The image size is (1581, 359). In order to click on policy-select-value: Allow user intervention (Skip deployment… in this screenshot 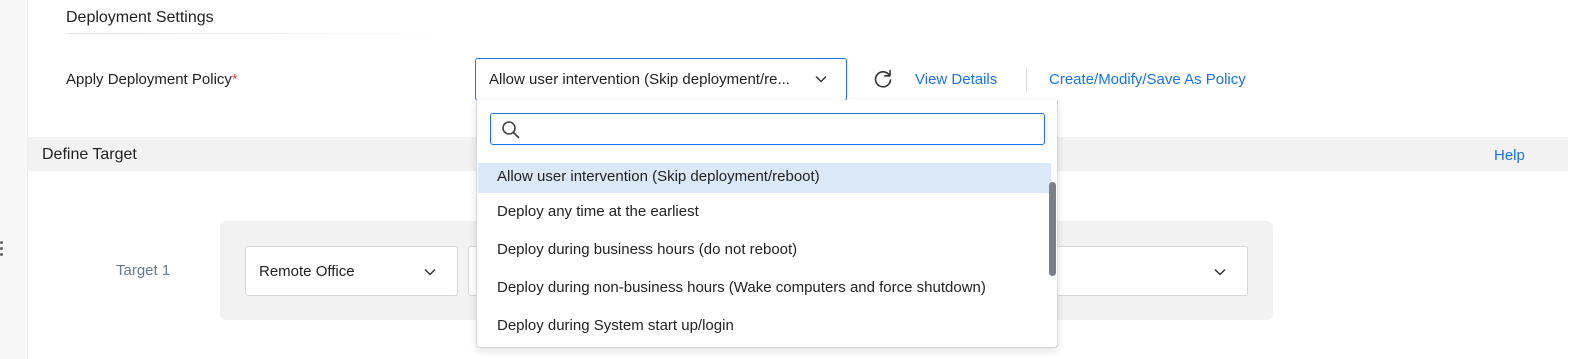, I will do `click(639, 79)`.